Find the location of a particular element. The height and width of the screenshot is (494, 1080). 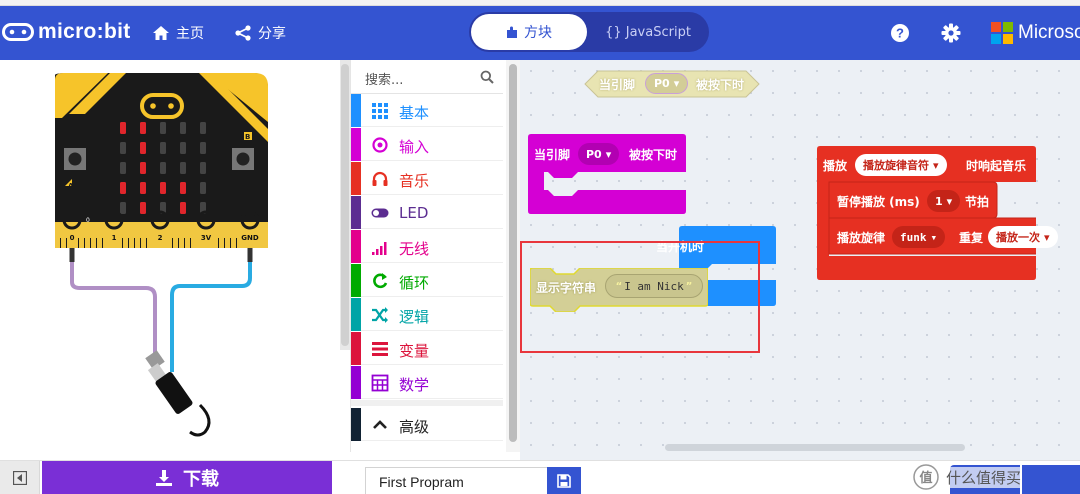

melody-dropdown: 播放旋律音符 ▾ is located at coordinates (901, 165).